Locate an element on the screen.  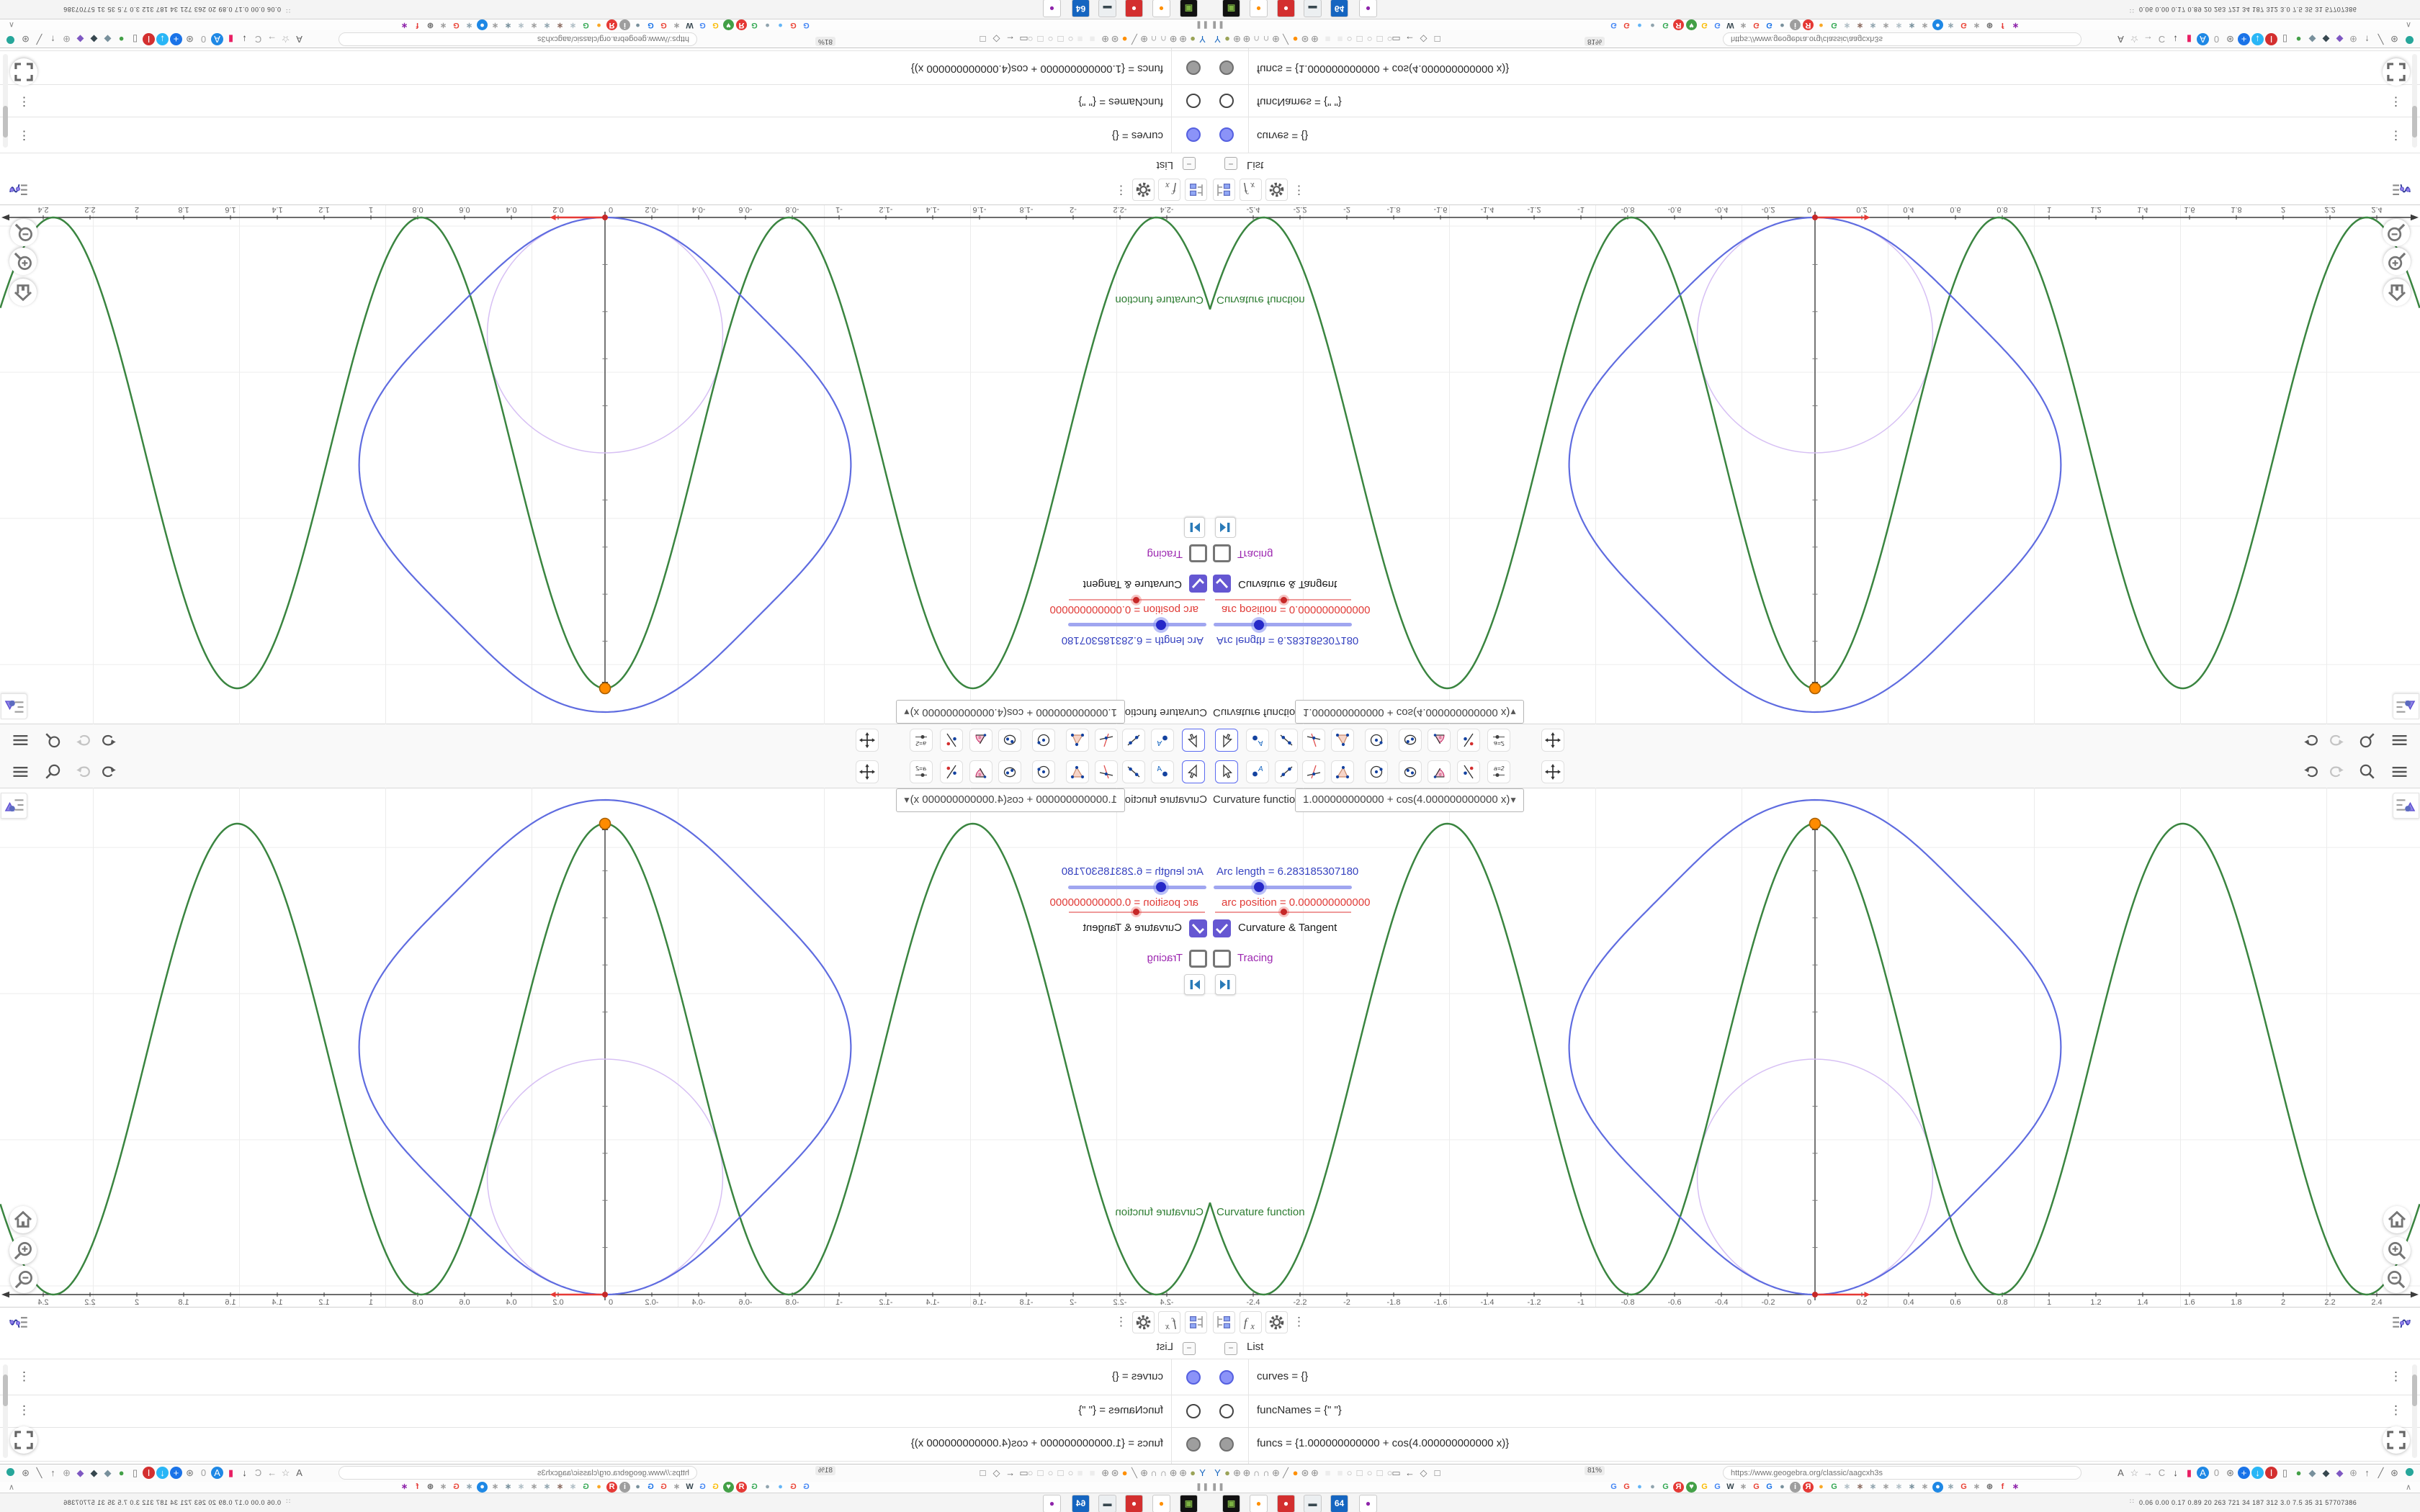
arc-position-slider is located at coordinates (1137, 600).